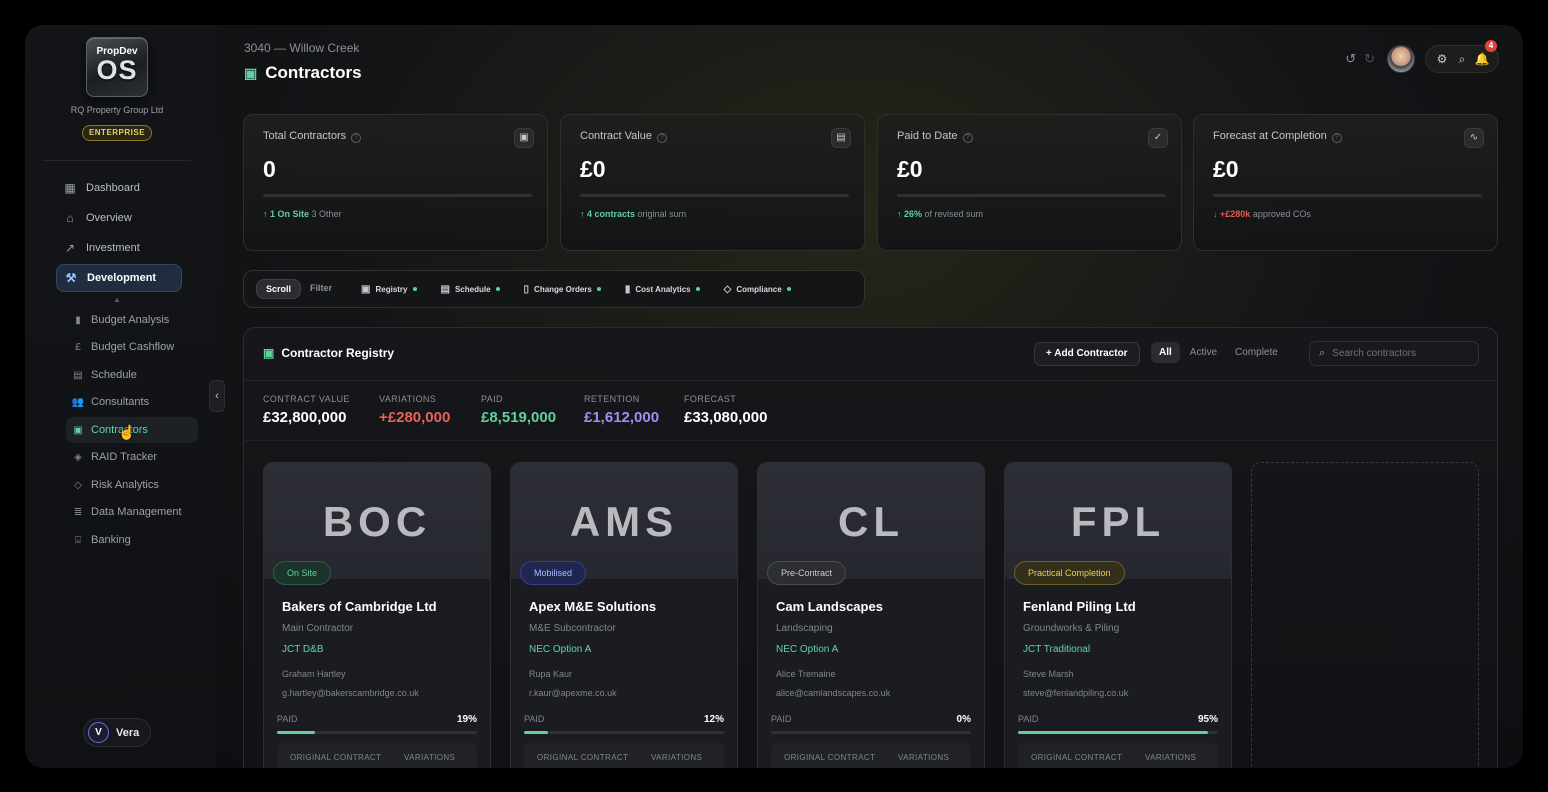 This screenshot has width=1548, height=792. What do you see at coordinates (553, 573) in the screenshot?
I see `status-badge: Mobilised` at bounding box center [553, 573].